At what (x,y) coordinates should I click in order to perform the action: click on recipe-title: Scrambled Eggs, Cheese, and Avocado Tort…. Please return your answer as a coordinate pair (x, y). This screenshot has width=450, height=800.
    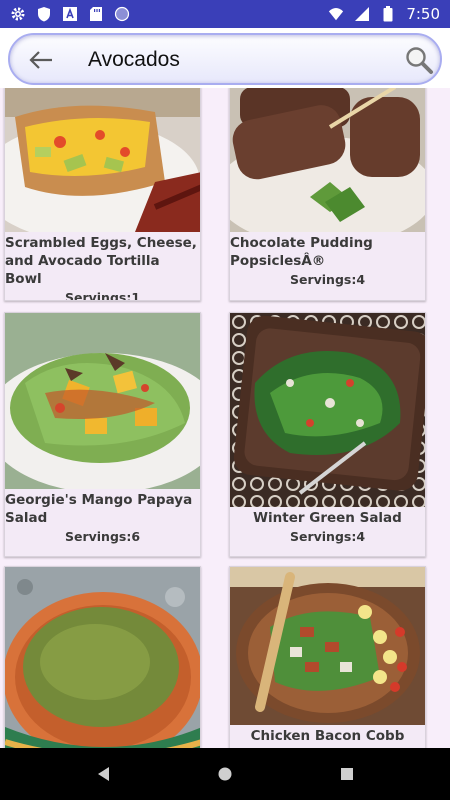
    Looking at the image, I should click on (101, 261).